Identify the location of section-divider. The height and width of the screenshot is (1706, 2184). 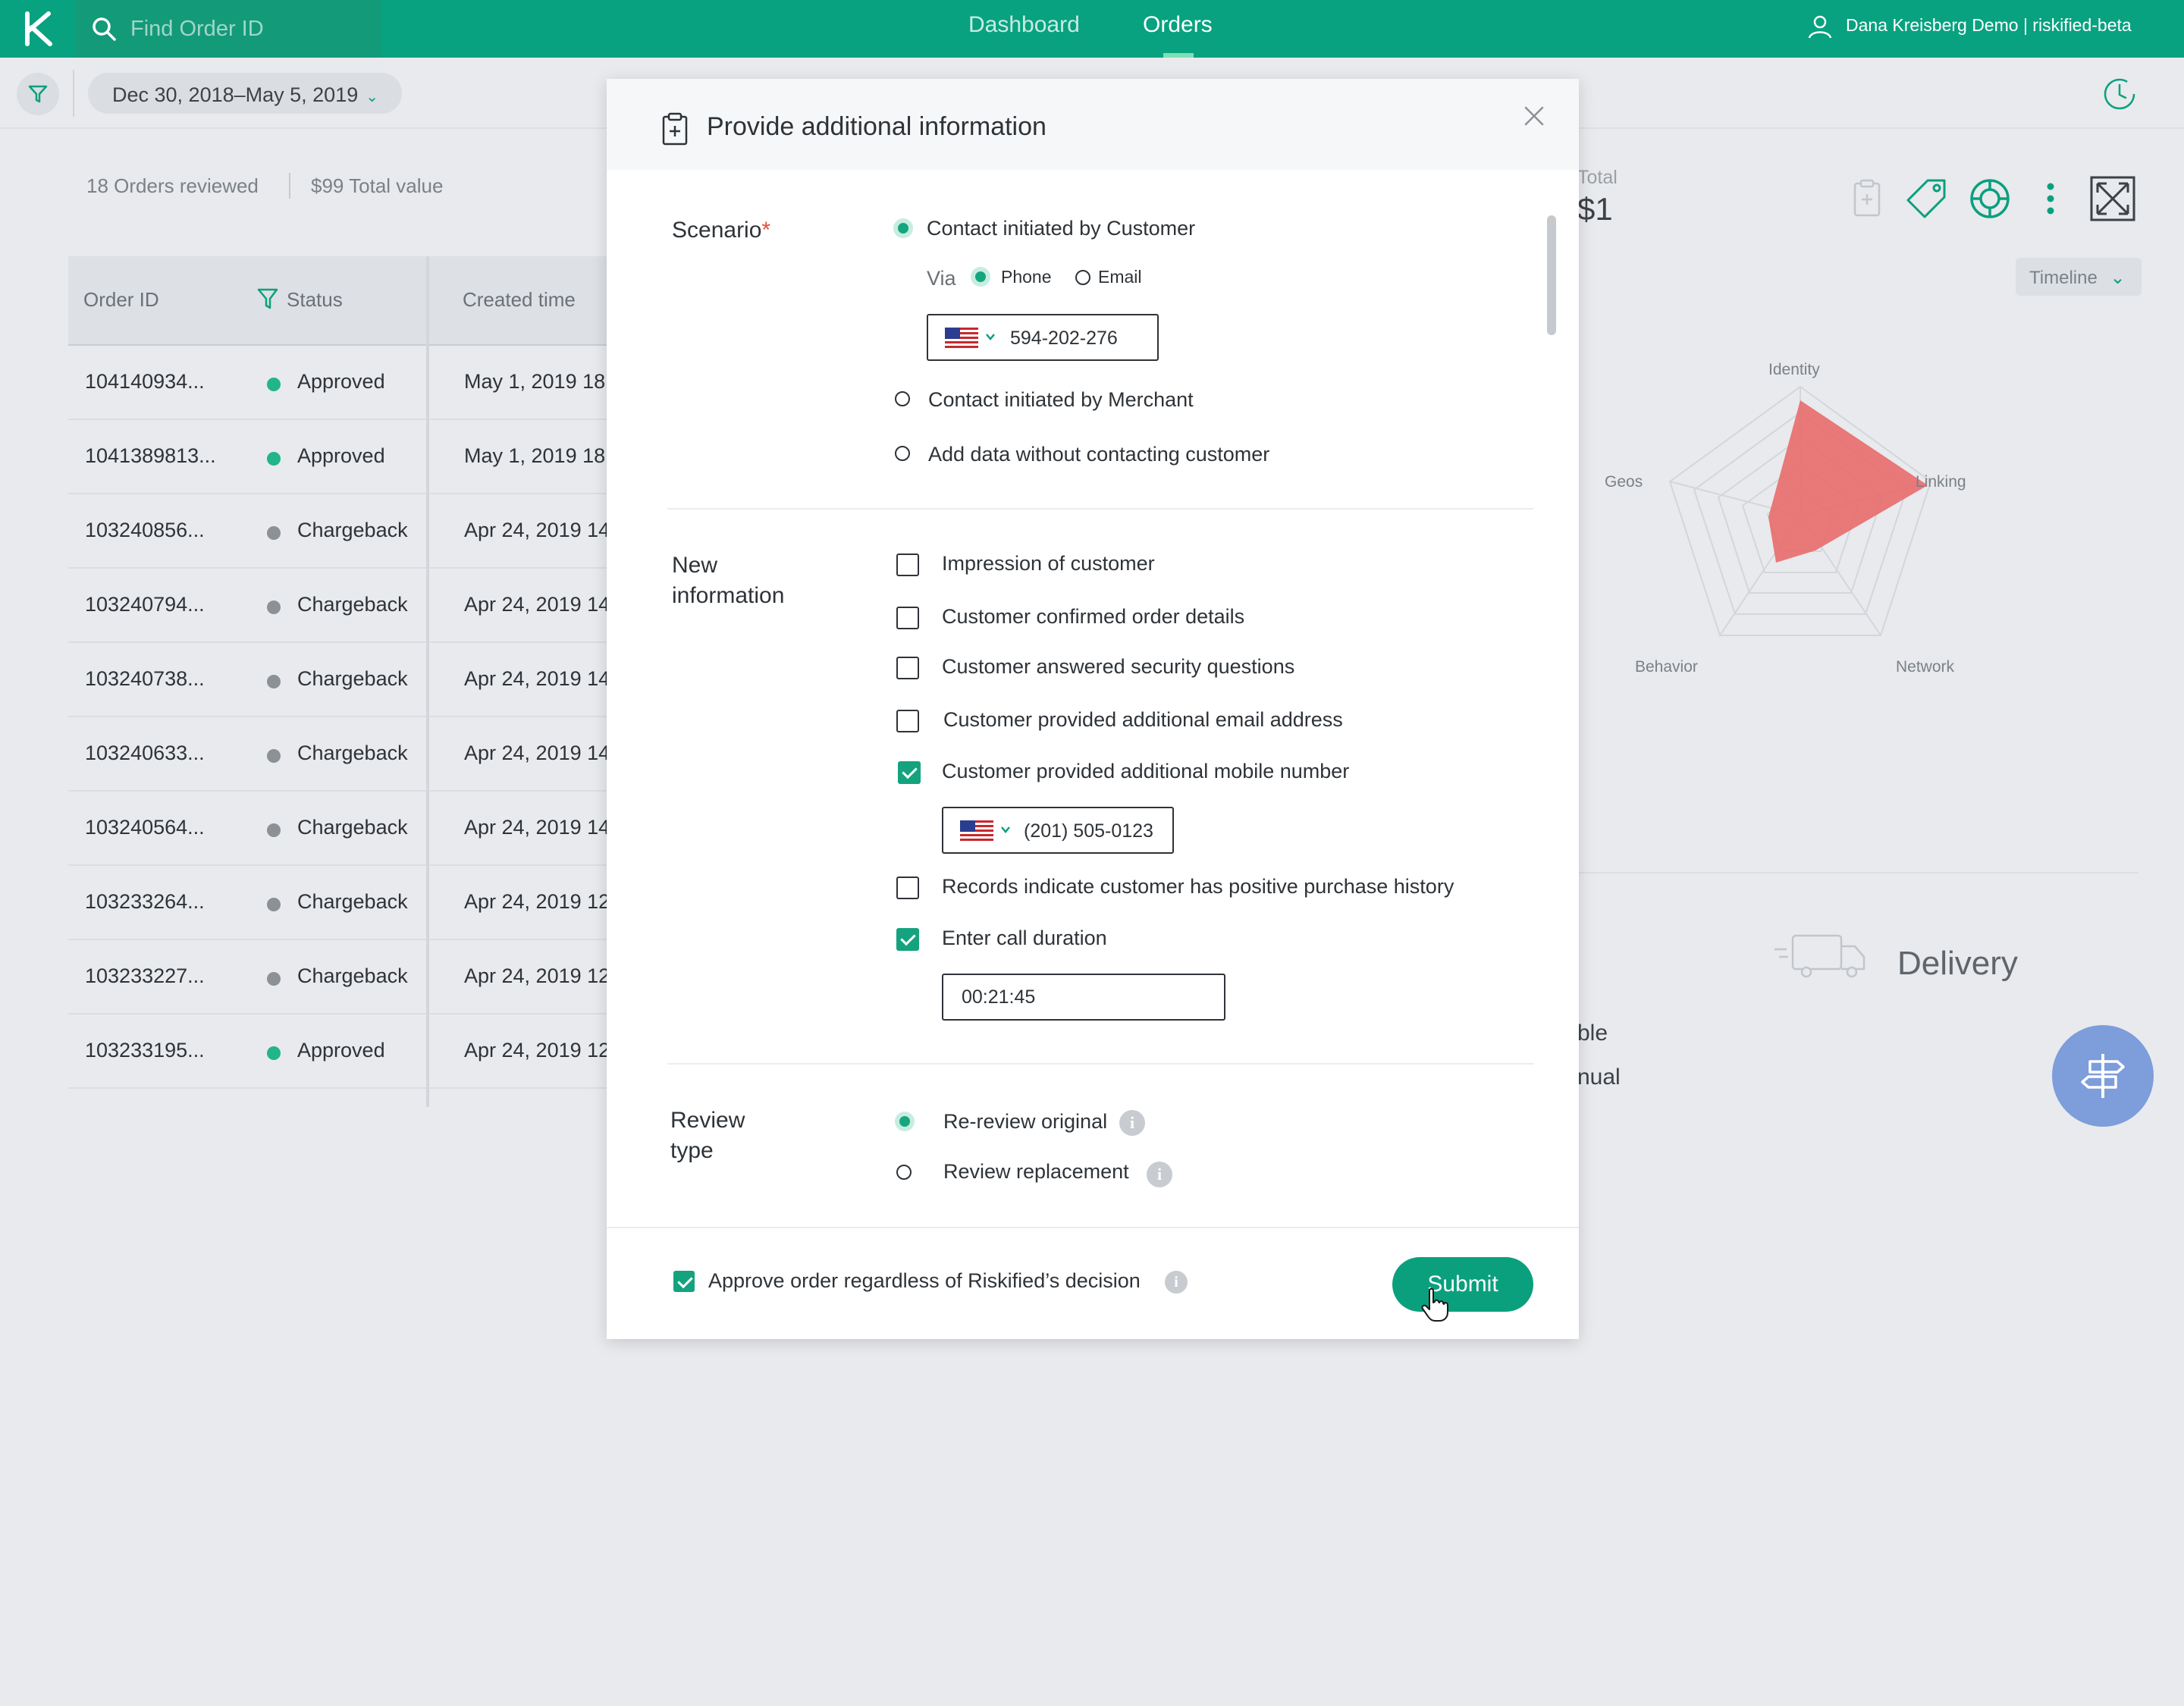
(1100, 509).